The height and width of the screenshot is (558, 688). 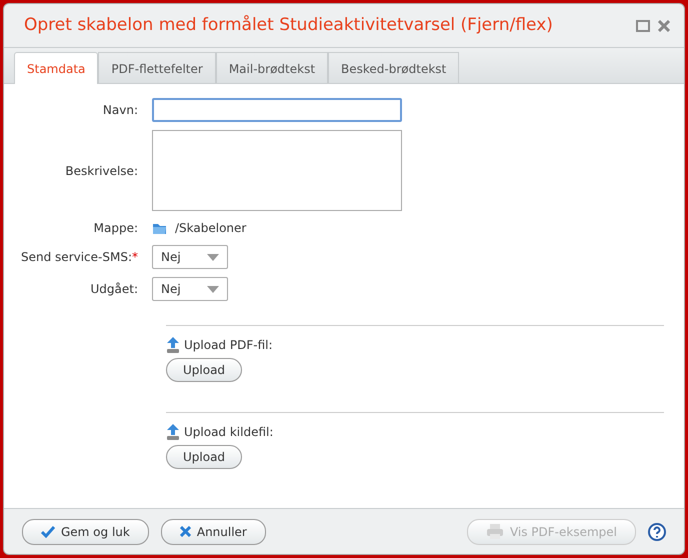 What do you see at coordinates (135, 257) in the screenshot?
I see `required-mark: *` at bounding box center [135, 257].